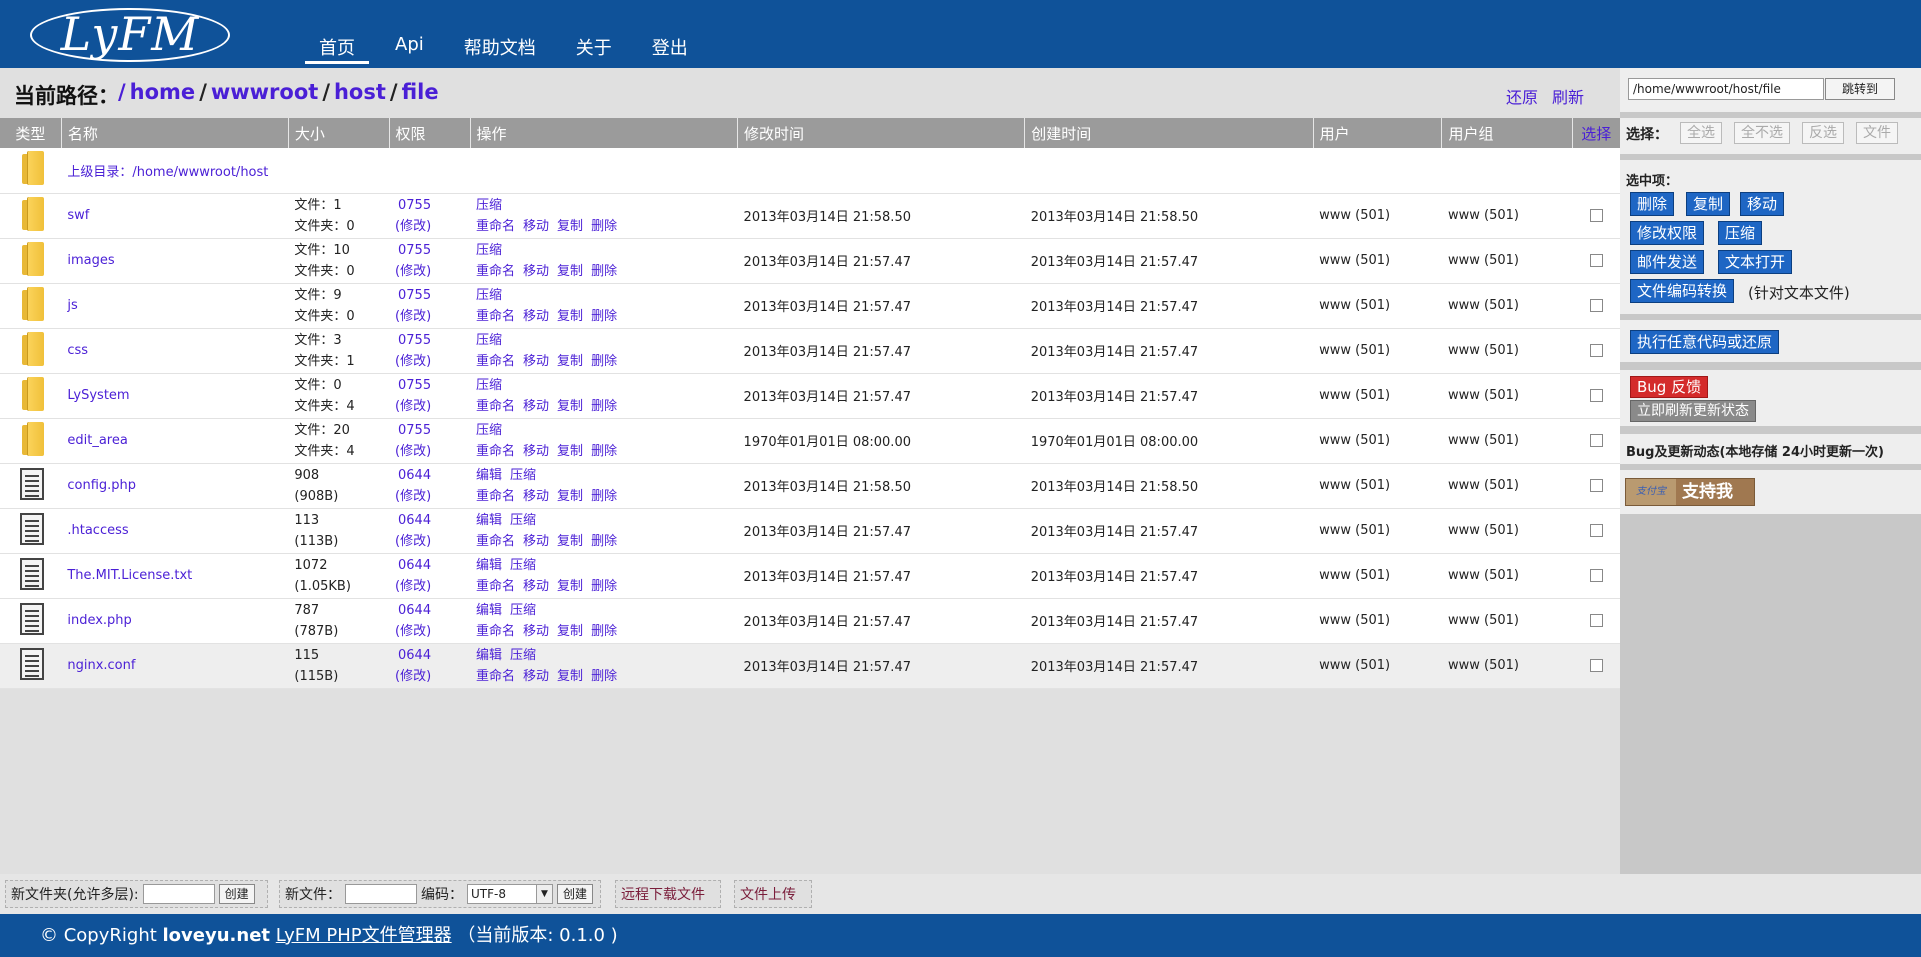  What do you see at coordinates (129, 575) in the screenshot?
I see `file-name-link: The.MIT.License.txt` at bounding box center [129, 575].